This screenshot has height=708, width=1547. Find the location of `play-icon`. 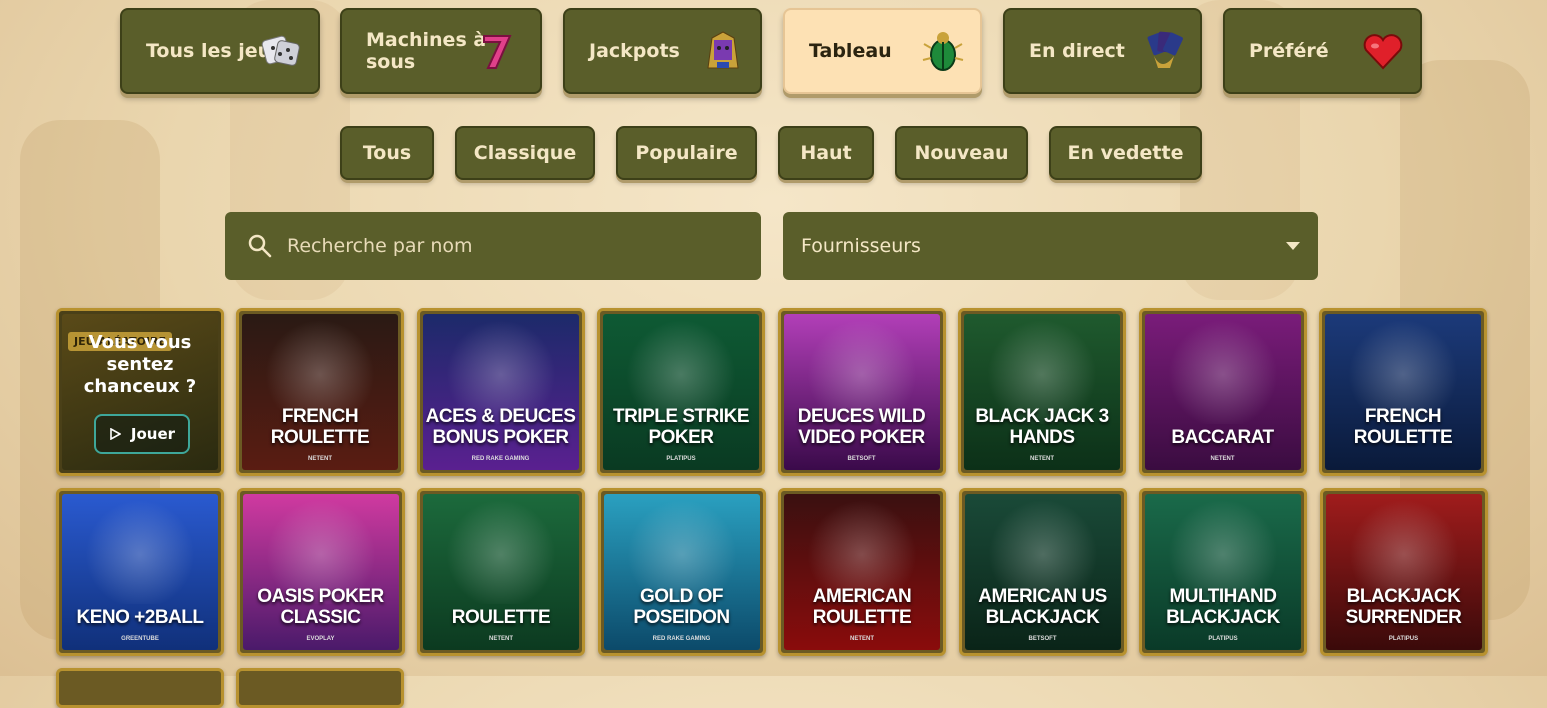

play-icon is located at coordinates (115, 434).